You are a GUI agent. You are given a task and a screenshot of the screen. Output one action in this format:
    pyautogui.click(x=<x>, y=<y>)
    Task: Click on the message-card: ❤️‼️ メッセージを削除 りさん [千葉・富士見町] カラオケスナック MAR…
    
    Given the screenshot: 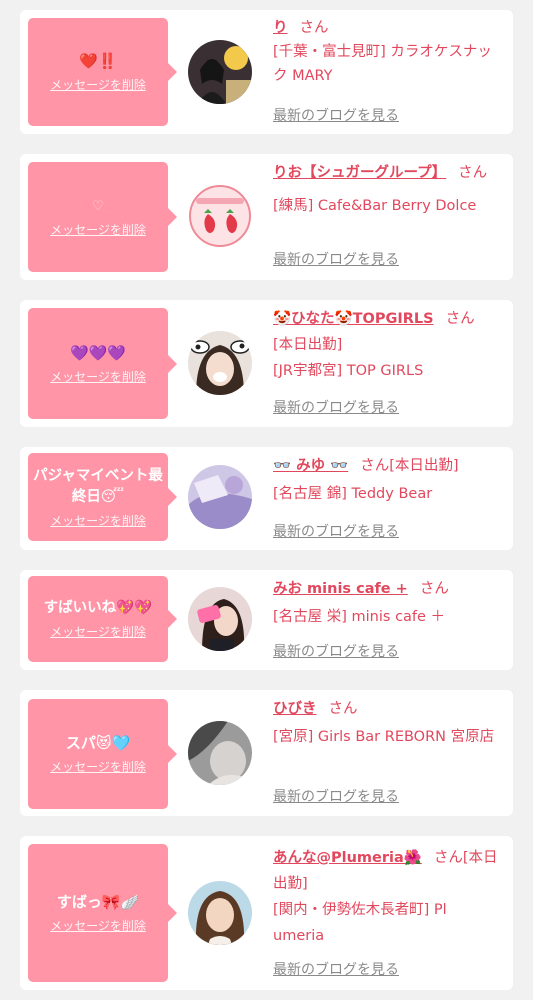 What is the action you would take?
    pyautogui.click(x=266, y=72)
    